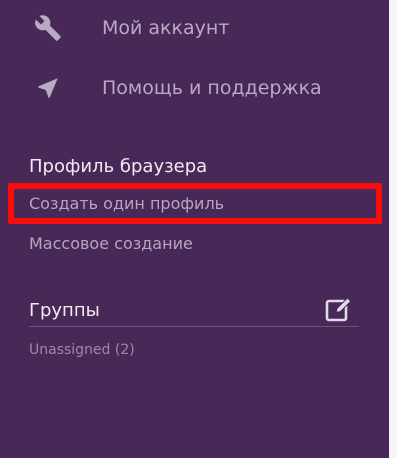  Describe the element at coordinates (393, 229) in the screenshot. I see `page-edge` at that location.